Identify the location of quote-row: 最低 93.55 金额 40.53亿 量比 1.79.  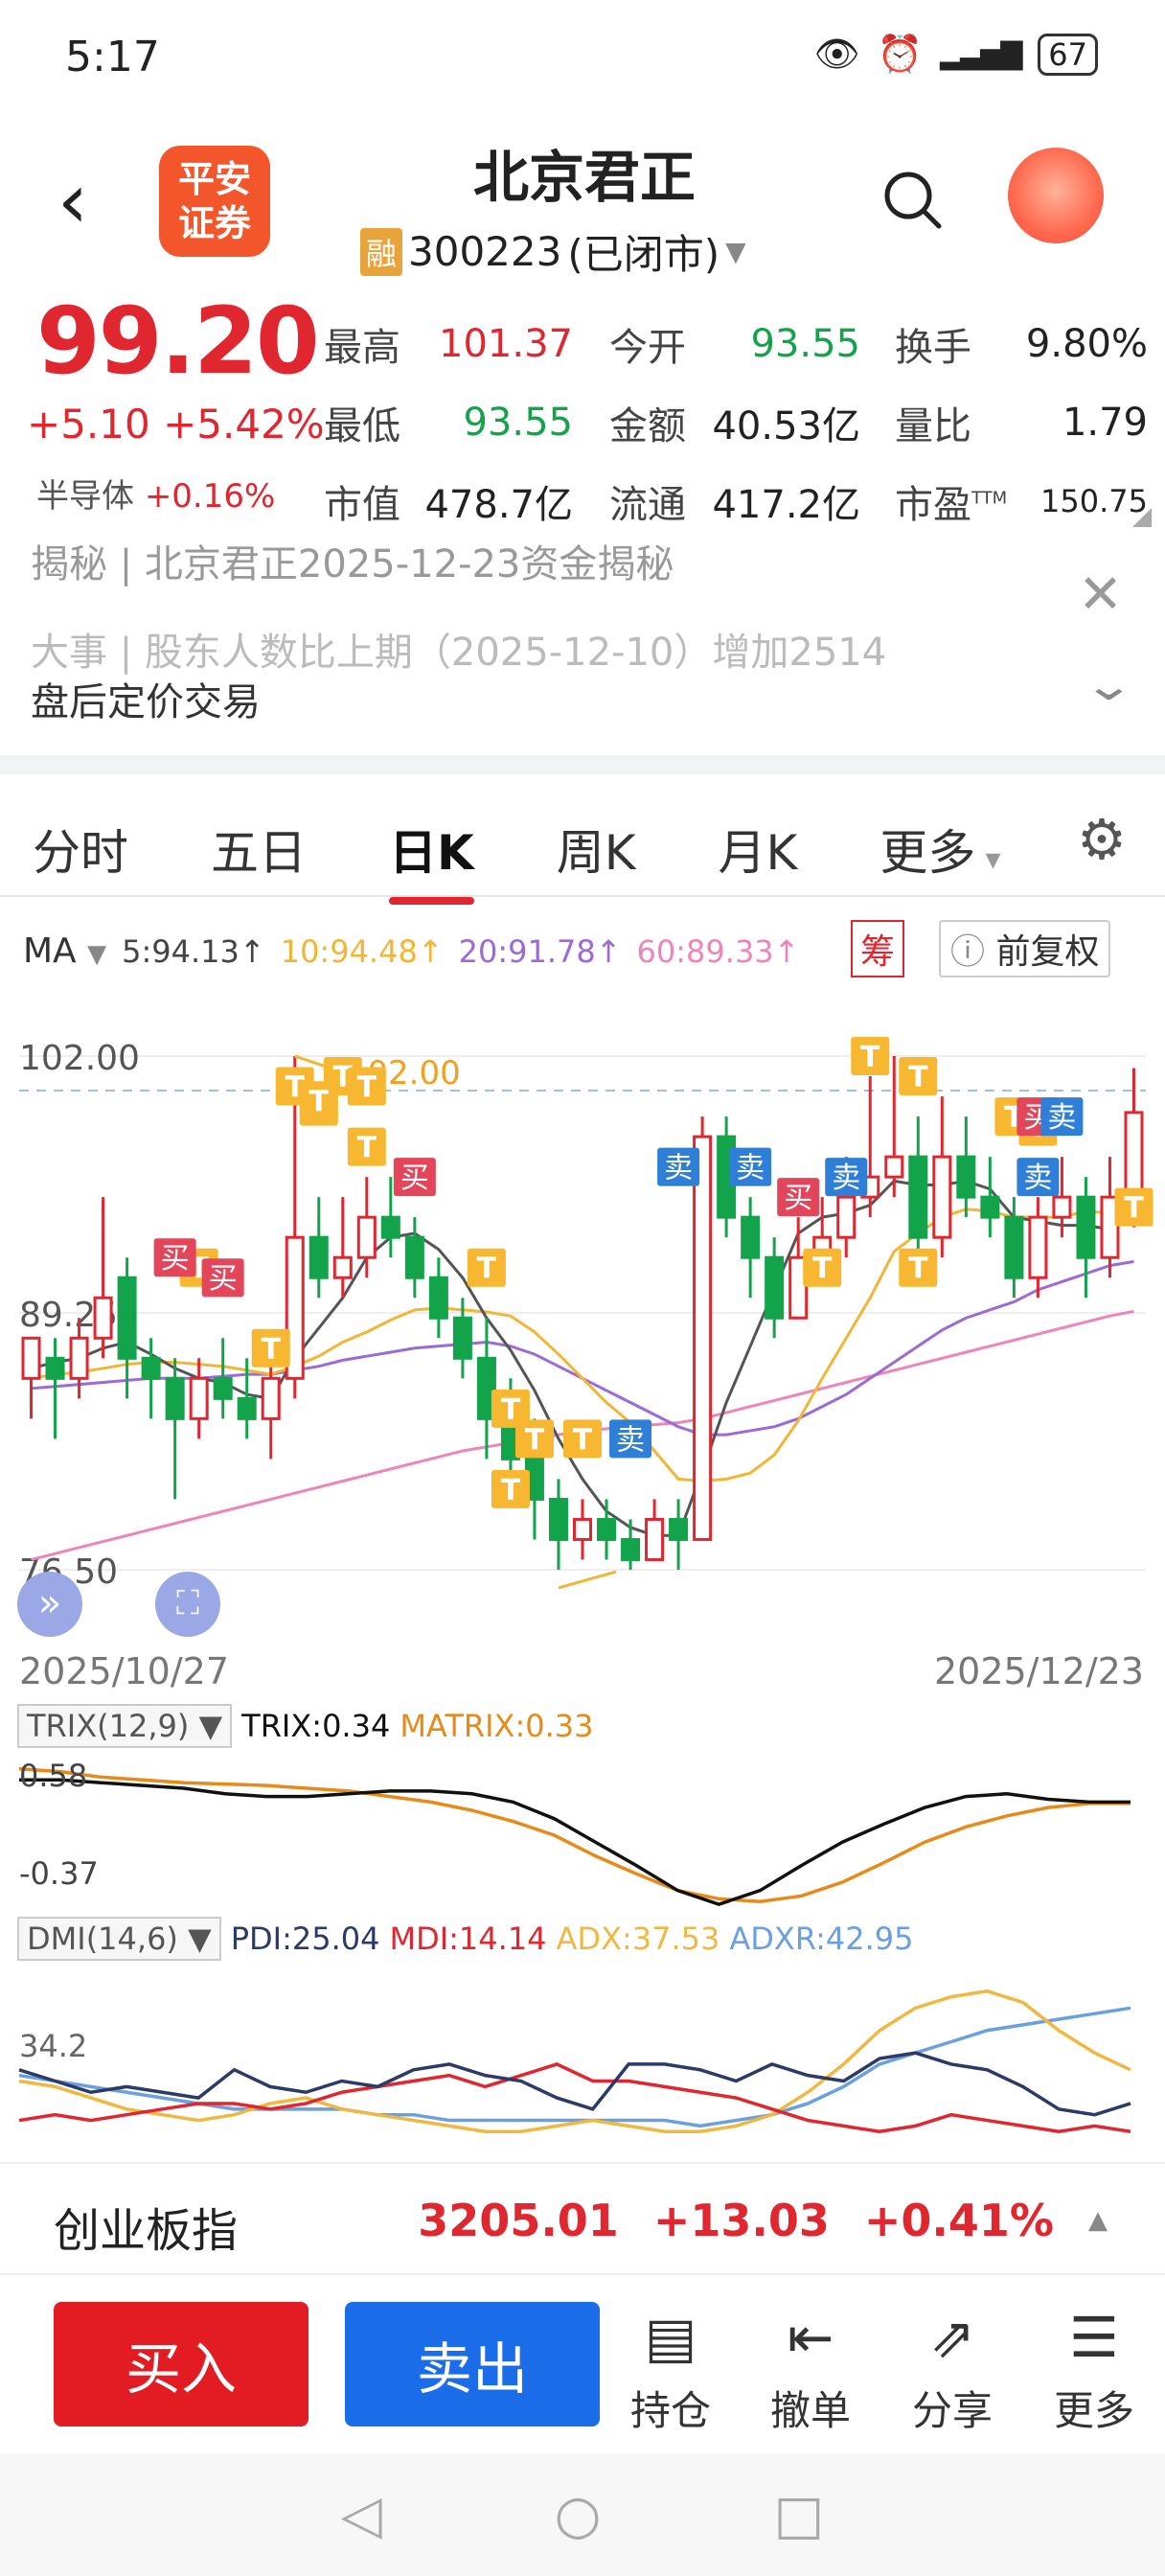
(736, 422).